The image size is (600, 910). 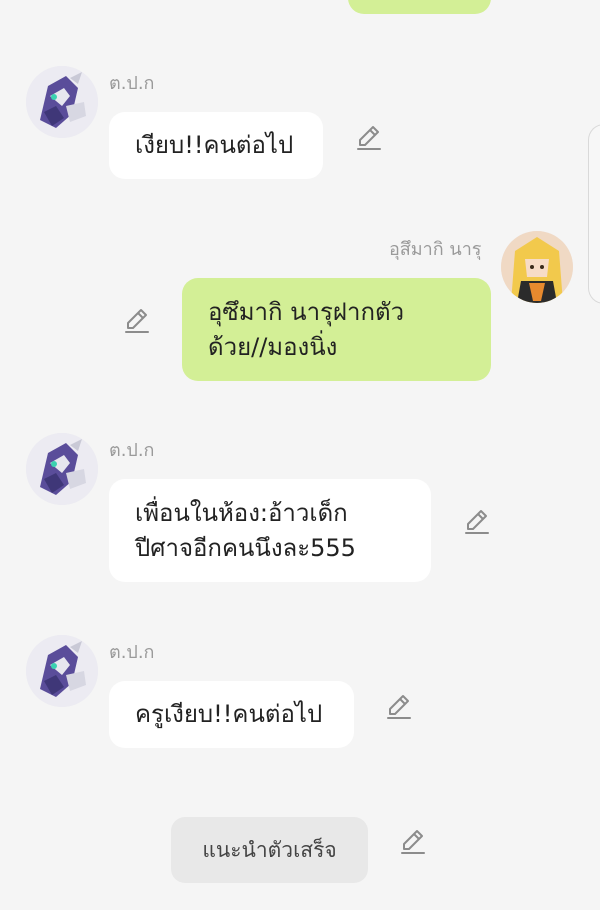 I want to click on side-panel-edge, so click(x=594, y=214).